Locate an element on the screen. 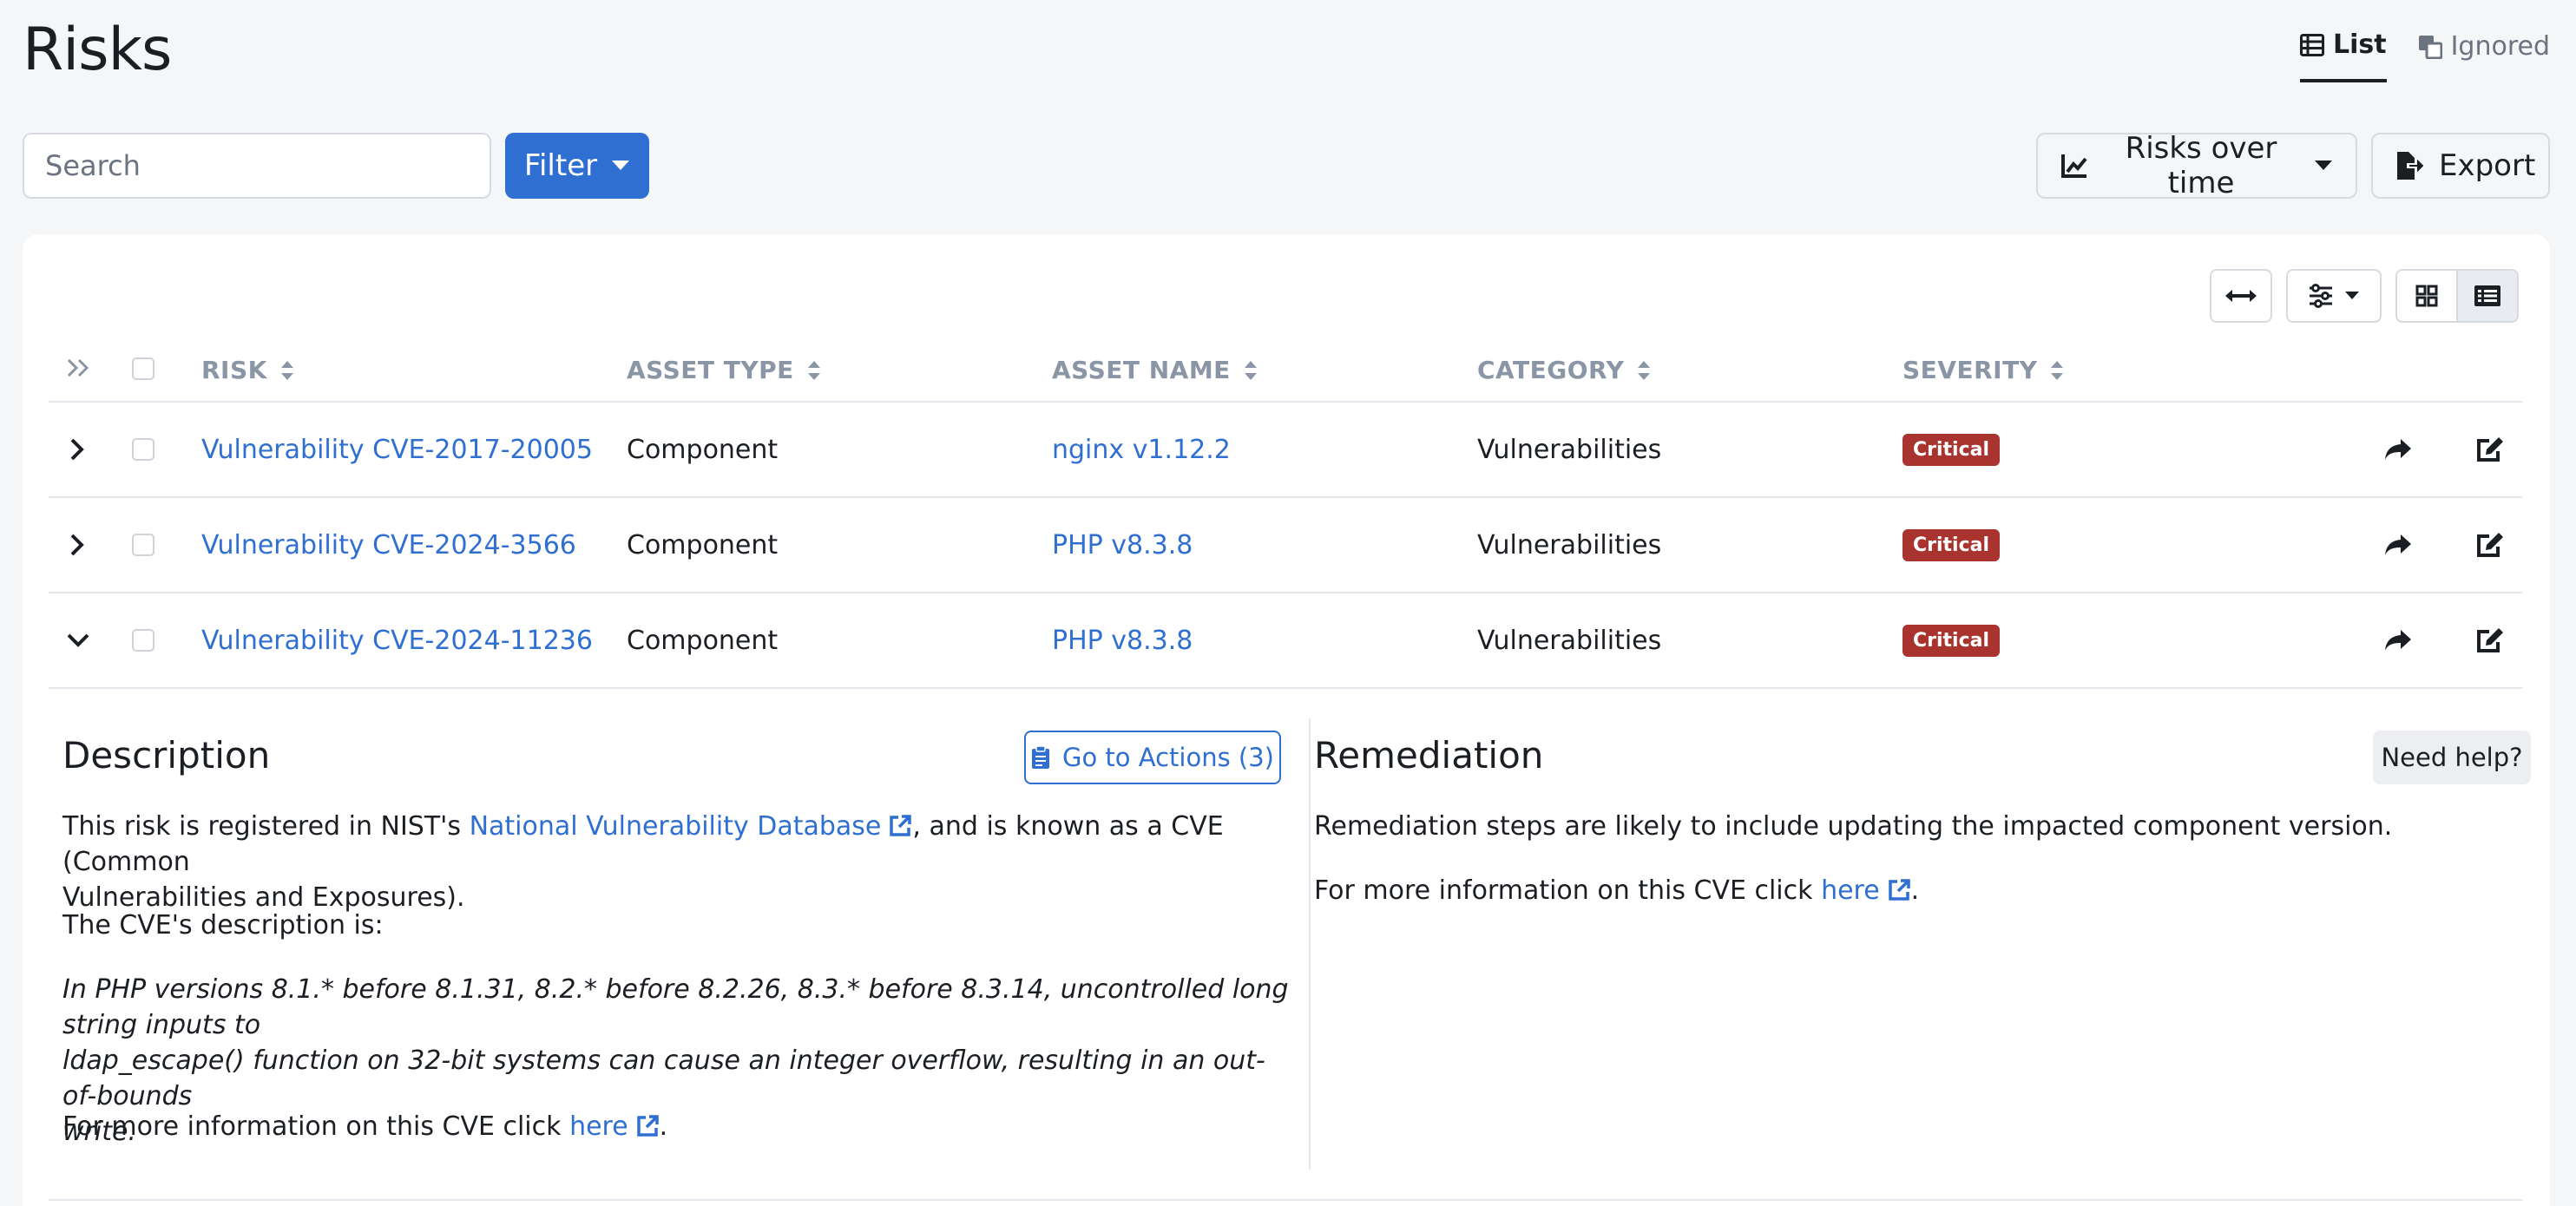 This screenshot has width=2576, height=1206. tab-ignored: Ignored is located at coordinates (2484, 55).